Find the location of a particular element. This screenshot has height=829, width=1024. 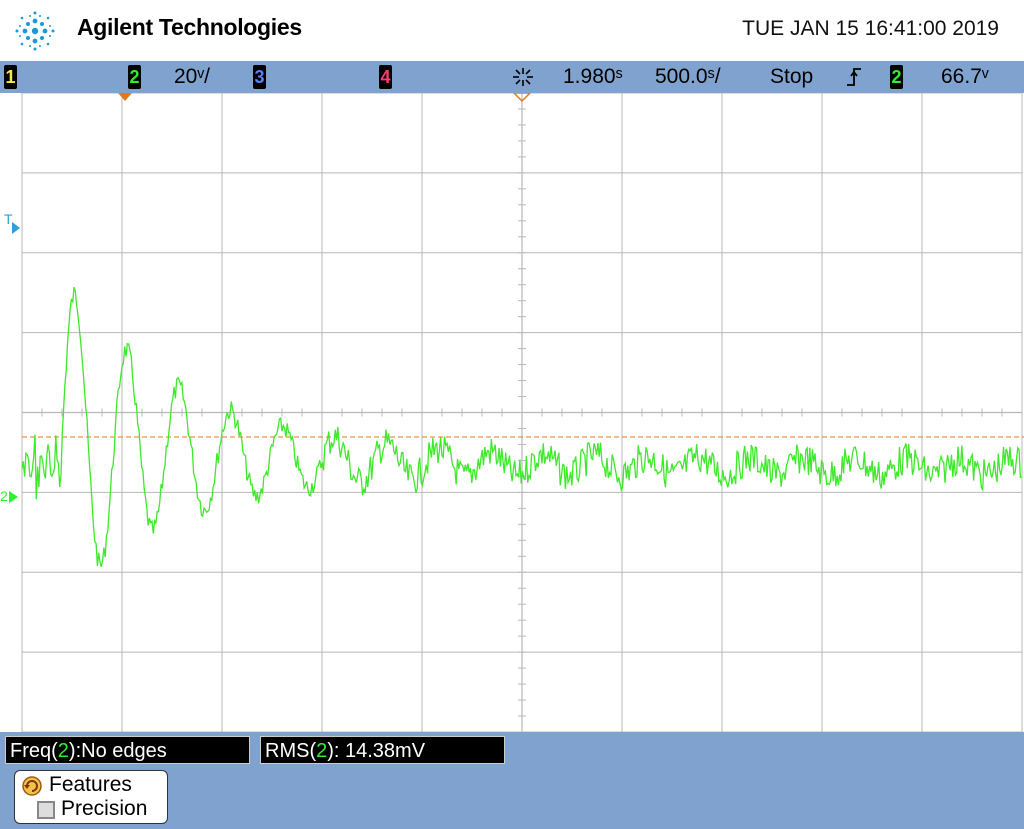

brand-name: Agilent Technologies is located at coordinates (189, 27).